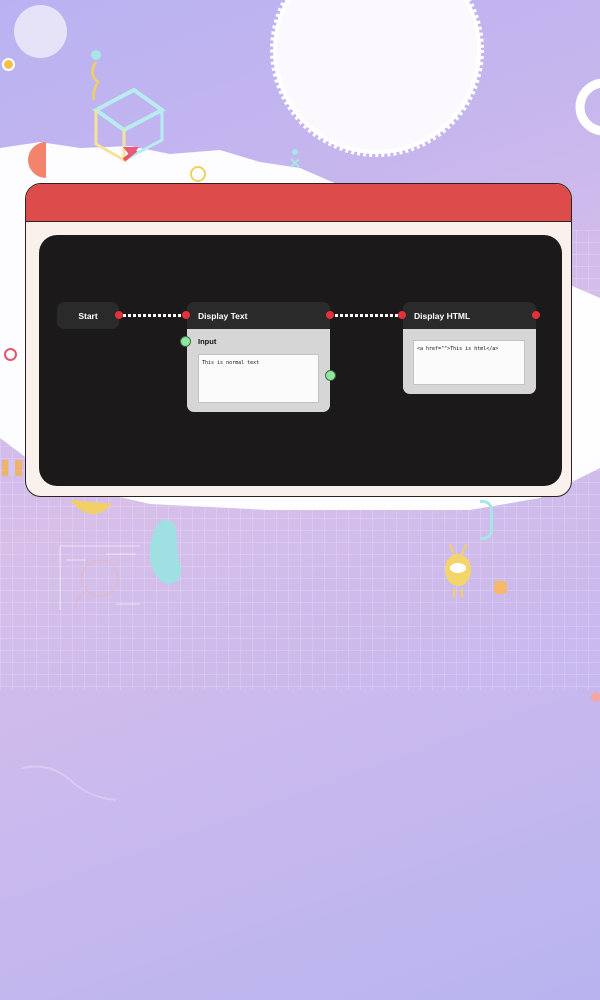  I want to click on node-display-text-title: Display Text, so click(223, 315).